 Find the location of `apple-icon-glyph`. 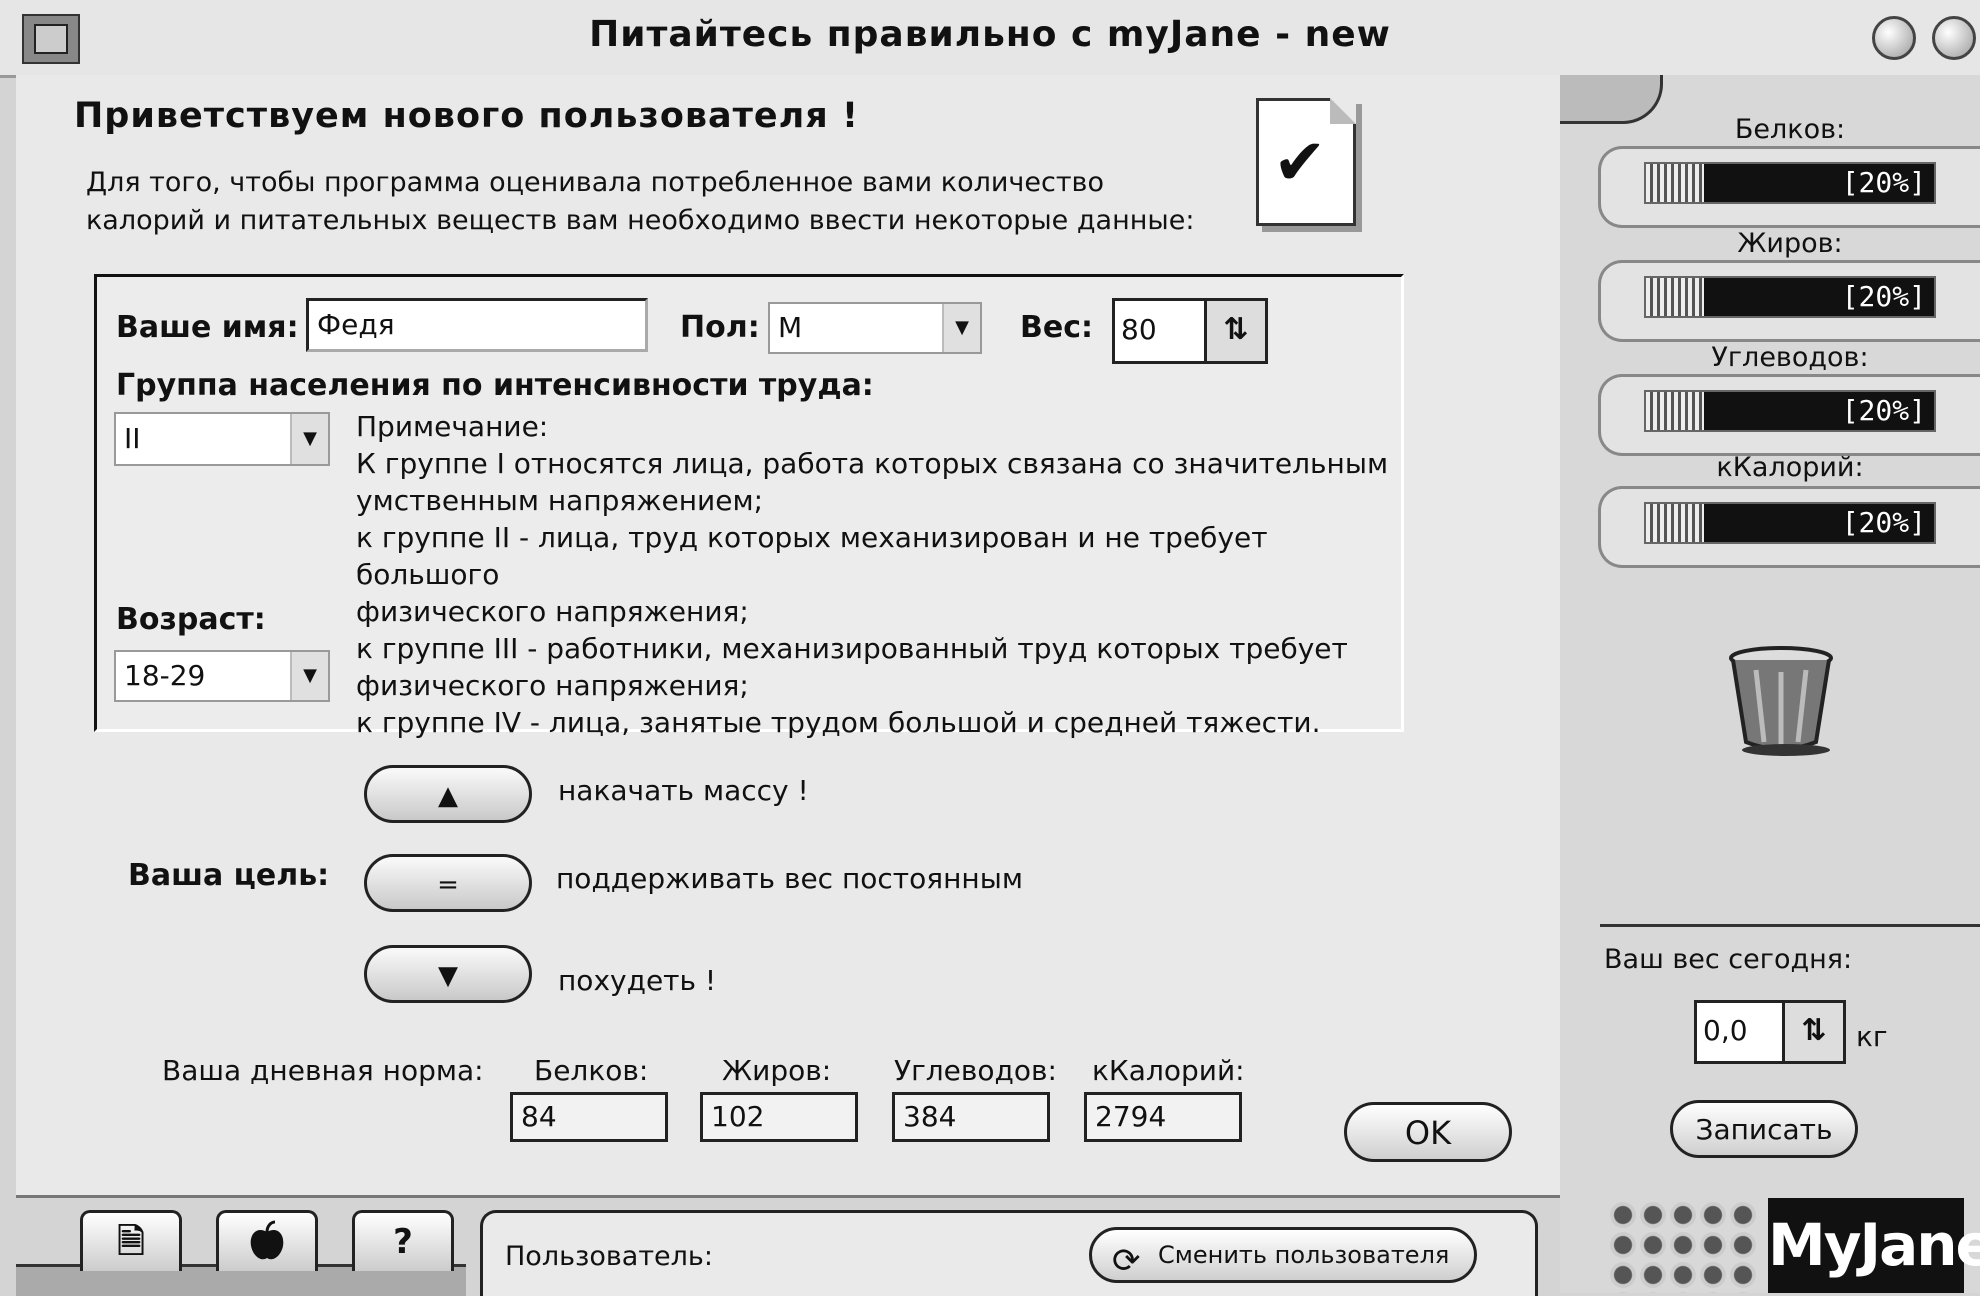

apple-icon-glyph is located at coordinates (267, 1240).